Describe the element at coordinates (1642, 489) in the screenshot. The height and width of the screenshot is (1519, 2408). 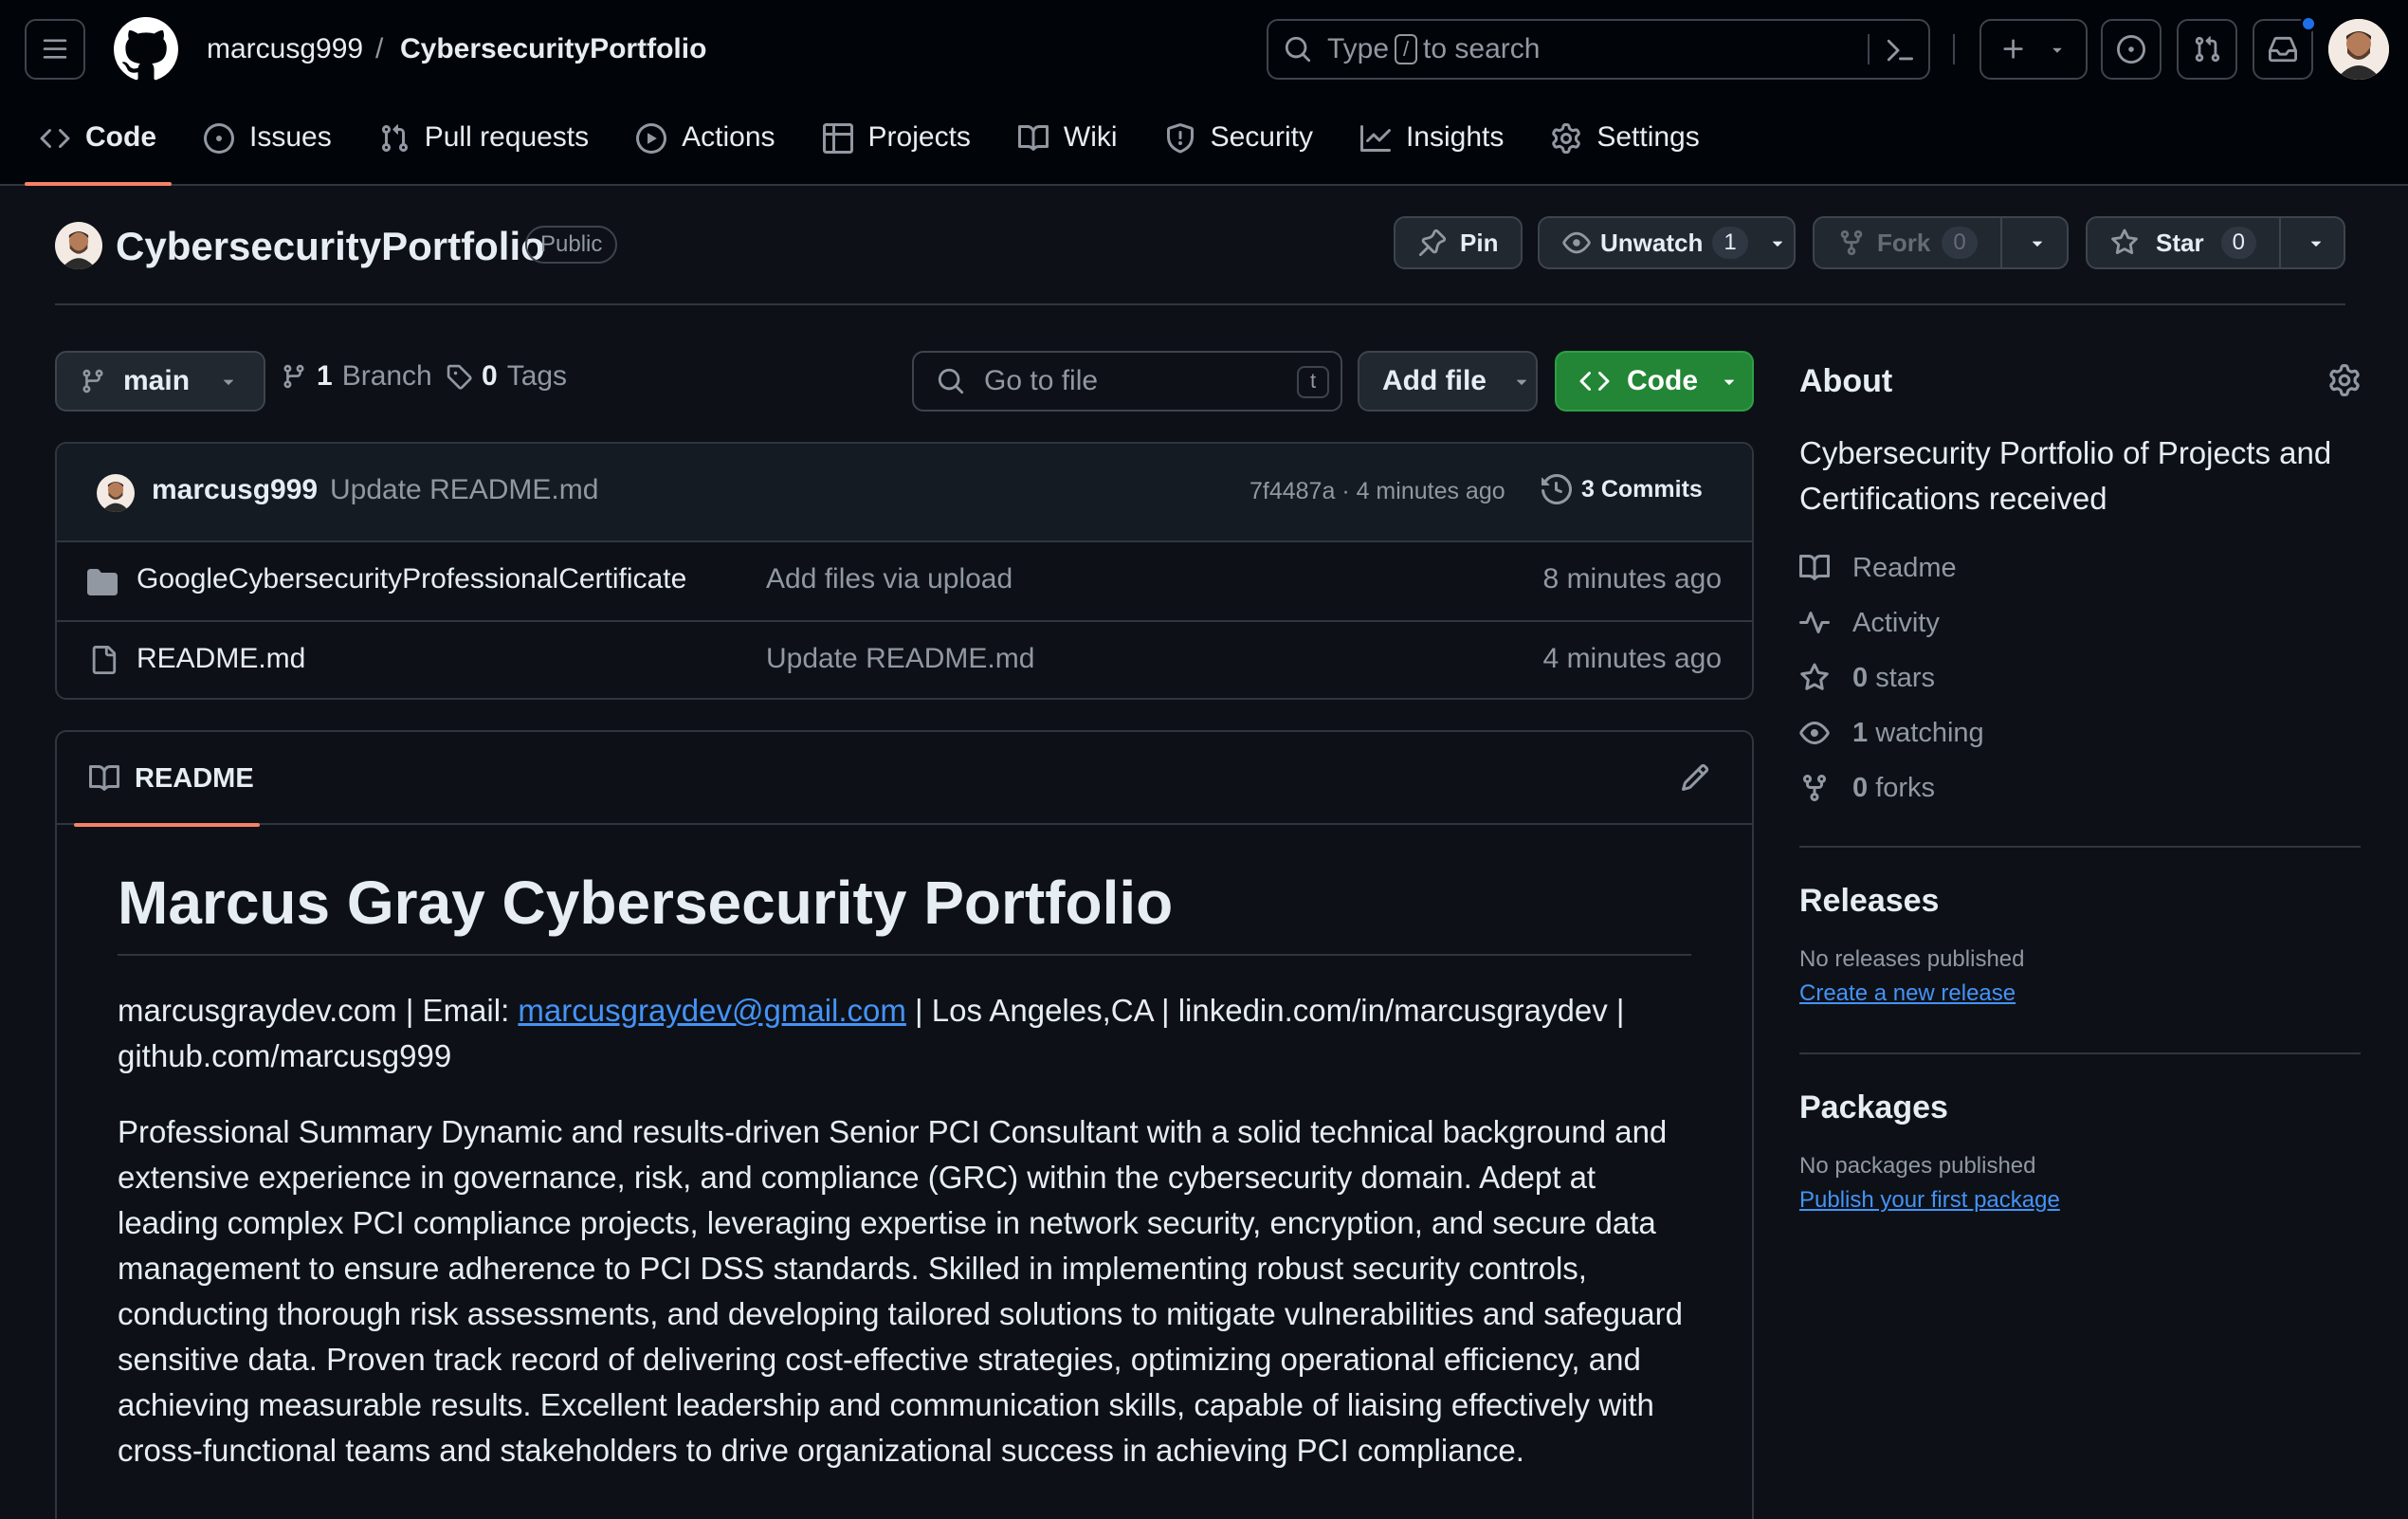
I see `commits-label: 3 Commits` at that location.